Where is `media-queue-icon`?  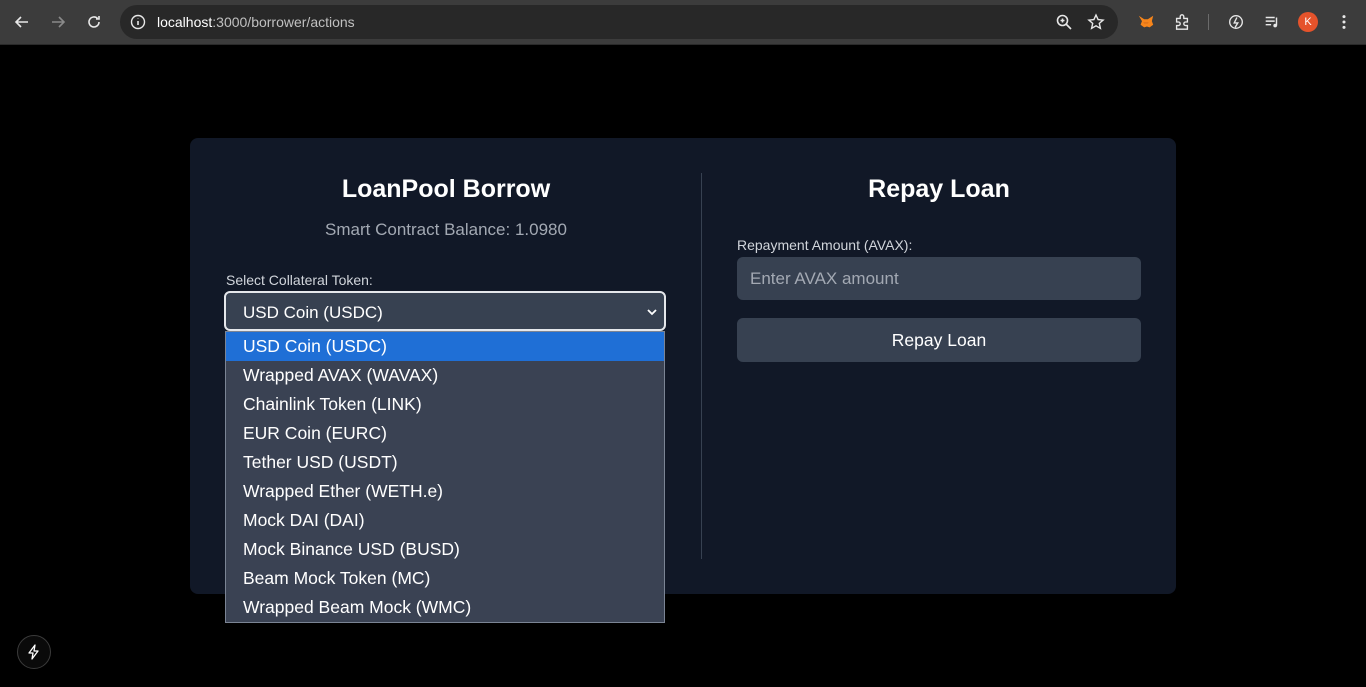
media-queue-icon is located at coordinates (1272, 22).